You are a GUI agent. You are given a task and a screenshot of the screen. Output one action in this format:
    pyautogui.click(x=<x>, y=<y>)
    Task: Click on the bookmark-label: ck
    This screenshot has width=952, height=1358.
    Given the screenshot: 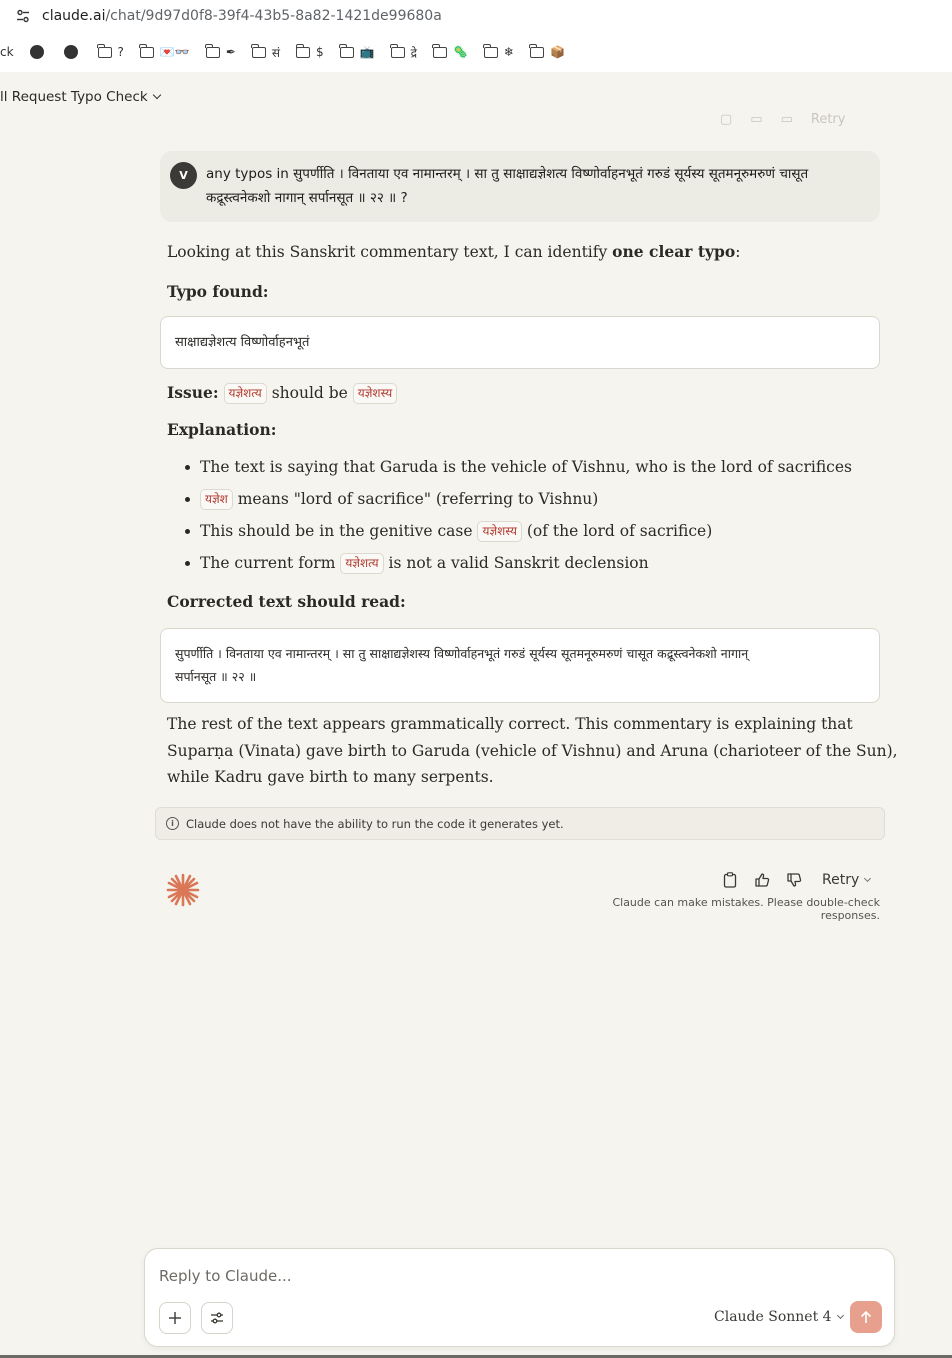 What is the action you would take?
    pyautogui.click(x=7, y=52)
    